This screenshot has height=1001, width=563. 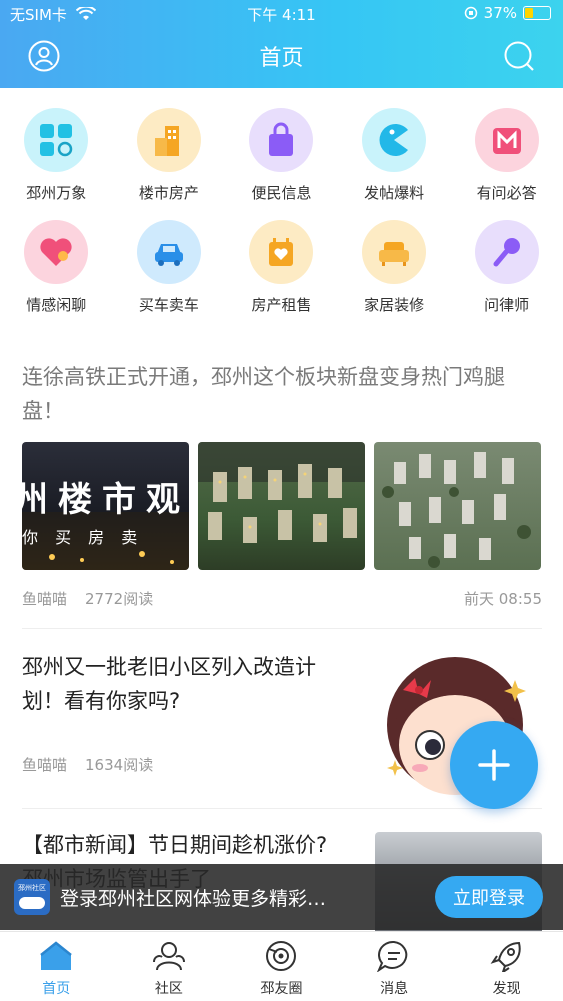 I want to click on article-thumbnails: 州楼市观 你 买 房 卖, so click(x=282, y=506).